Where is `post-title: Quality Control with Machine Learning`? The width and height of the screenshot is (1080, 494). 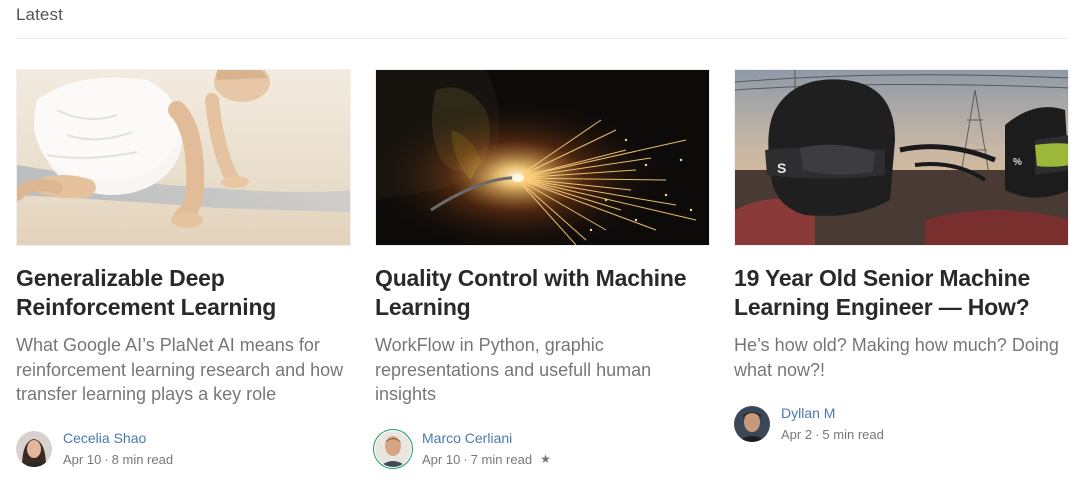 post-title: Quality Control with Machine Learning is located at coordinates (542, 293).